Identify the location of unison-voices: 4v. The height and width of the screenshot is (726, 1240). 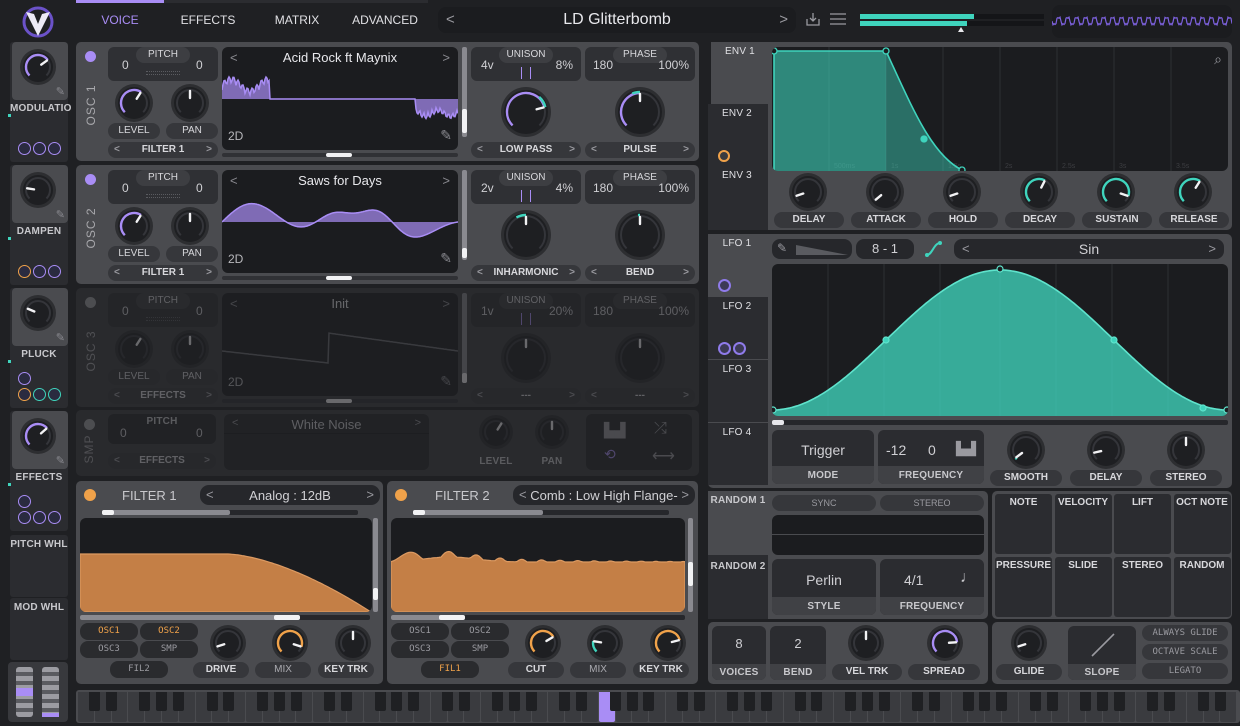
(487, 65).